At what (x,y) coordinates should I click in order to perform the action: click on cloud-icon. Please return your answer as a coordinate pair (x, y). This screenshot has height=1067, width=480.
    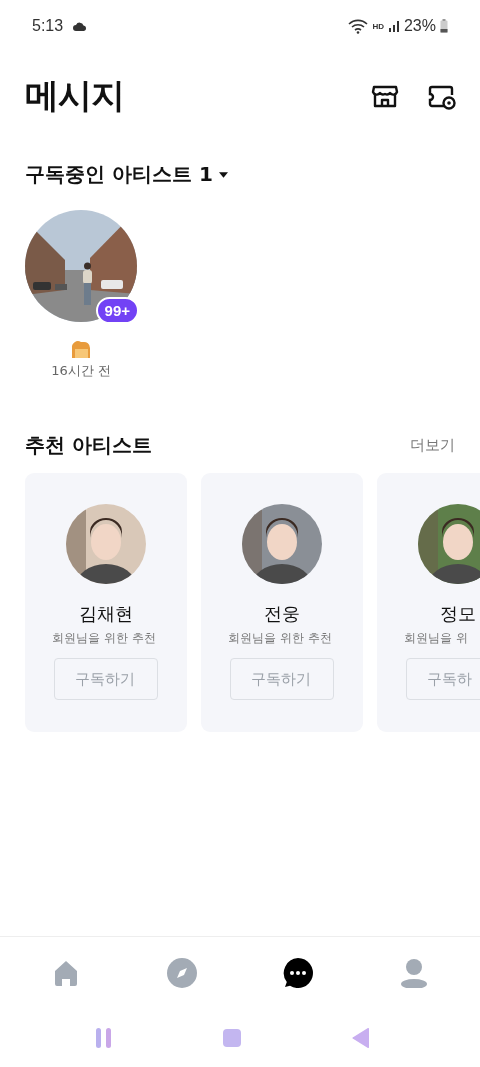
    Looking at the image, I should click on (80, 26).